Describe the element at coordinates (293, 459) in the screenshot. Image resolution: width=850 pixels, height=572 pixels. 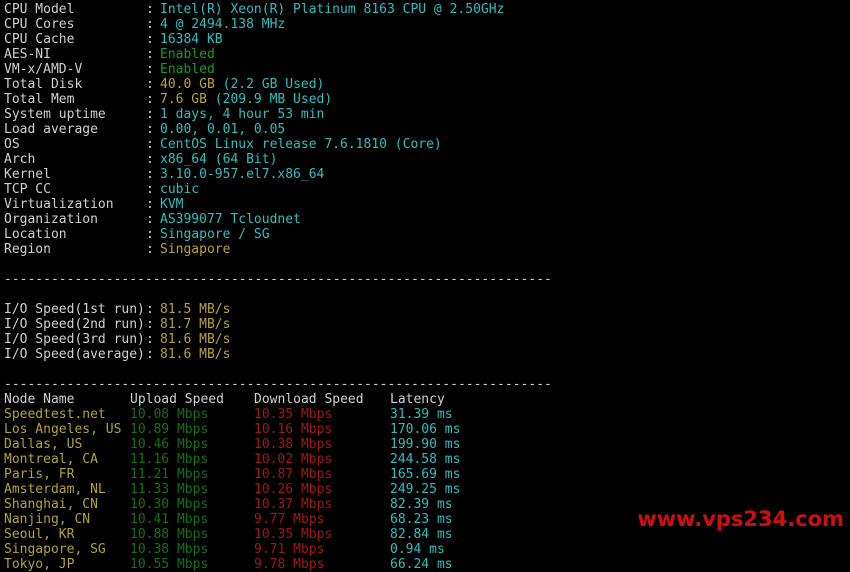
I see `download-speed: 10.02 Mbps` at that location.